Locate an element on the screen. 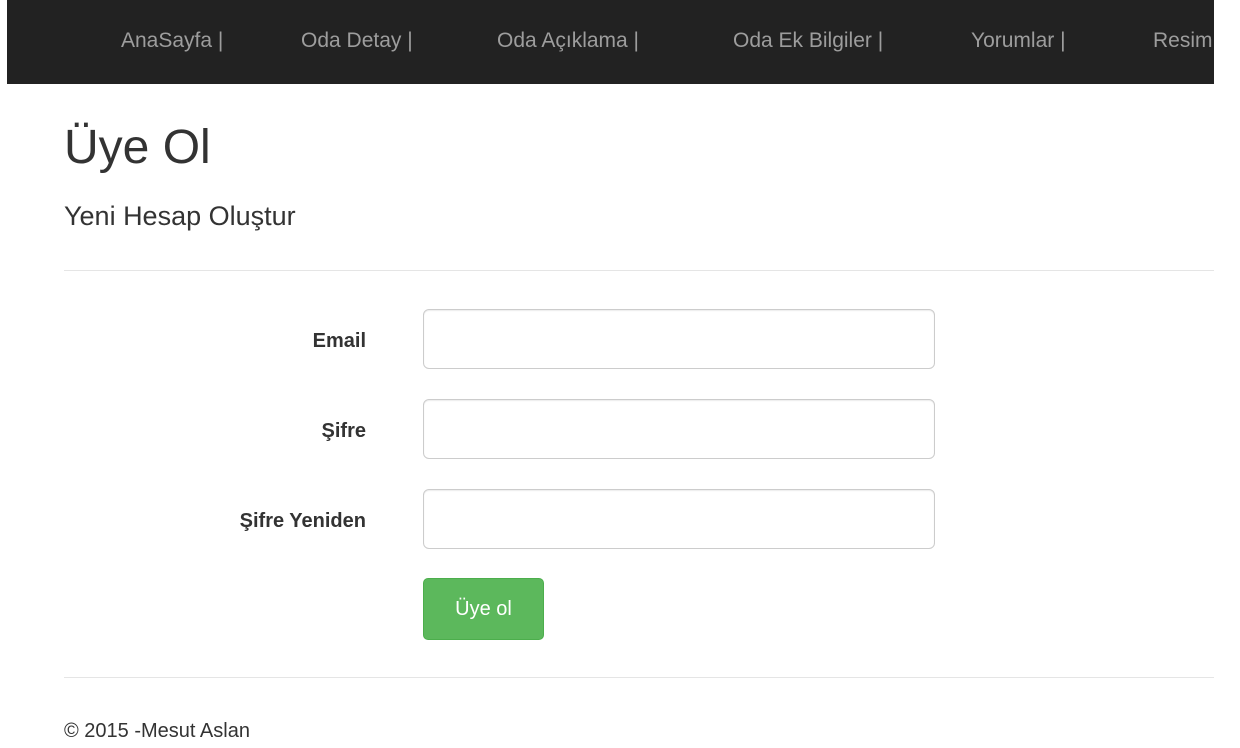  email-field is located at coordinates (679, 339).